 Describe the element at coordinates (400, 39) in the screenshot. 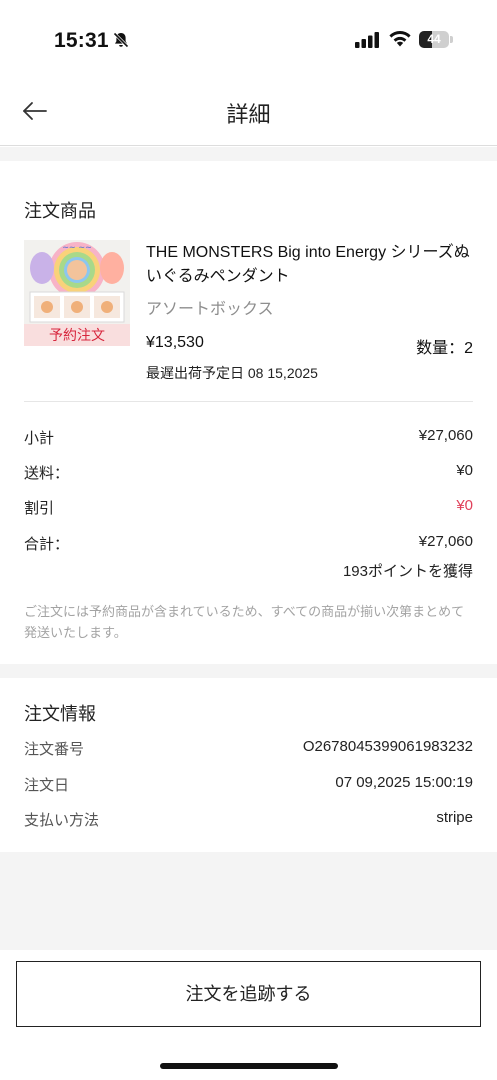

I see `wifi-icon` at that location.